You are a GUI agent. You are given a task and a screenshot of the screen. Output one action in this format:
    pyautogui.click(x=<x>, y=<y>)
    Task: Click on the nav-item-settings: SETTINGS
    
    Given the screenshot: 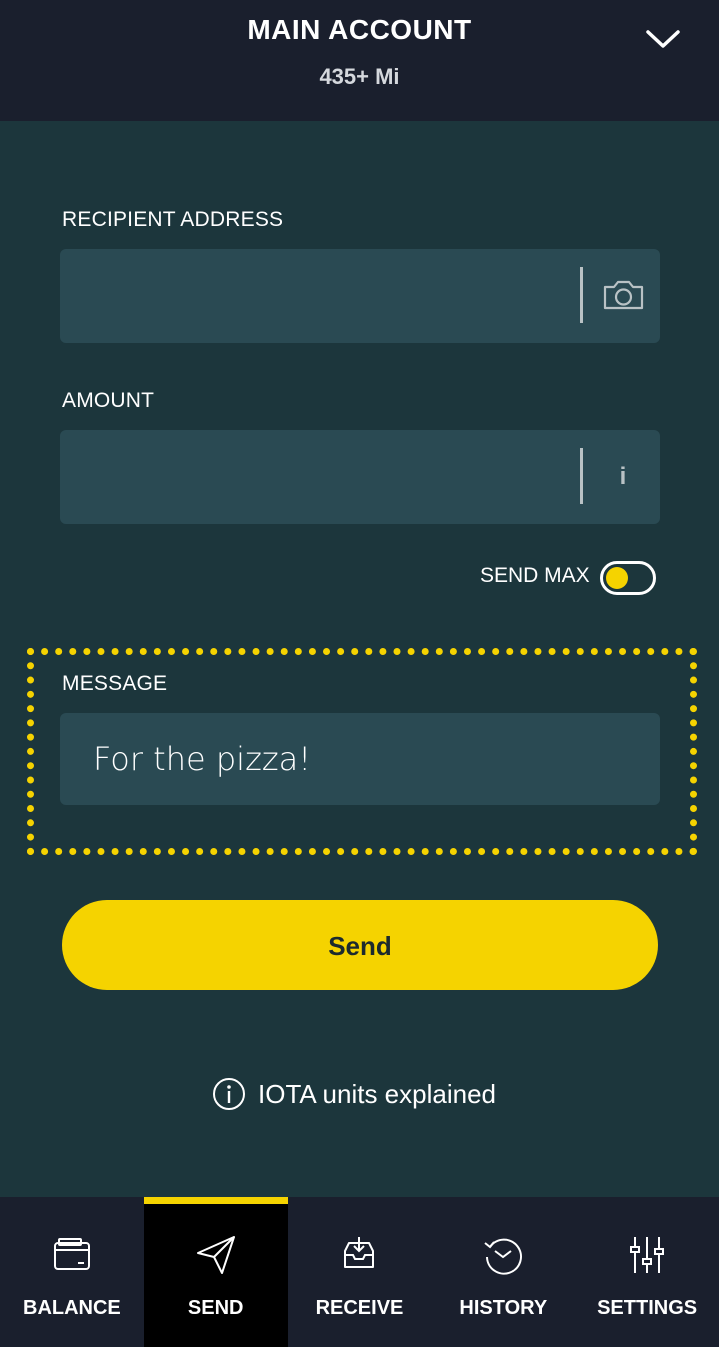 What is the action you would take?
    pyautogui.click(x=647, y=1272)
    